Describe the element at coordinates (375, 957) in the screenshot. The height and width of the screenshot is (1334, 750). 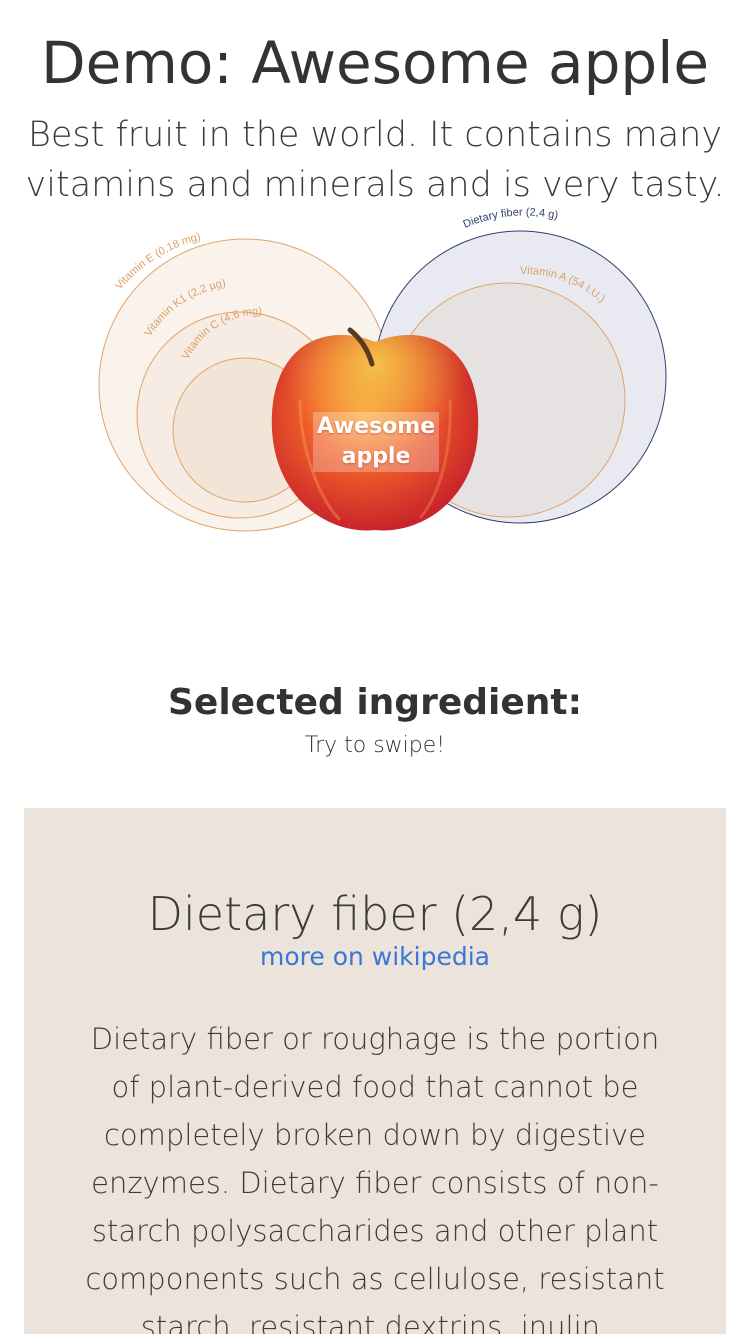
I see `wikipedia-link: more on wikipedia` at that location.